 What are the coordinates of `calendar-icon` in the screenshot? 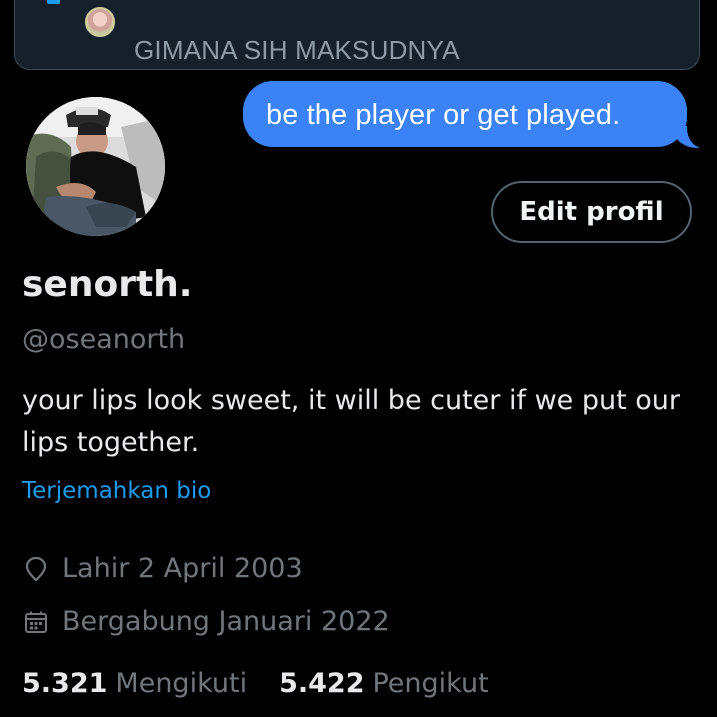 It's located at (36, 622).